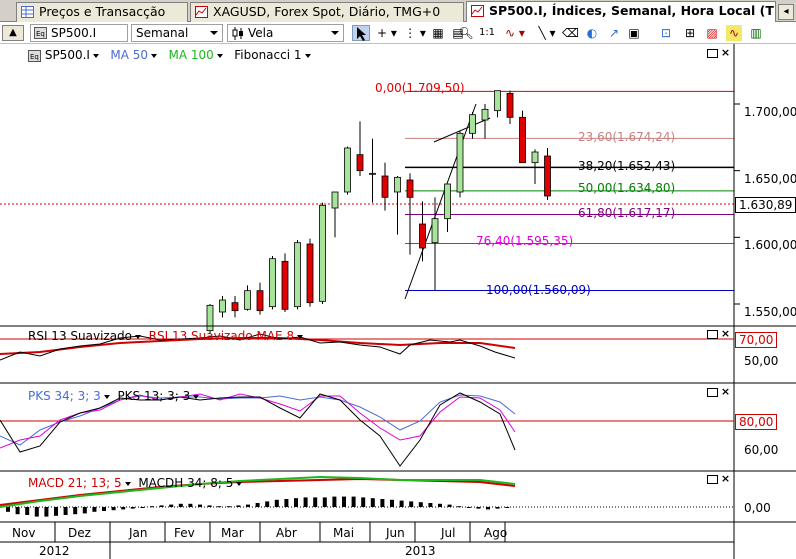 Image resolution: width=796 pixels, height=559 pixels. I want to click on table-icon: ▦, so click(438, 33).